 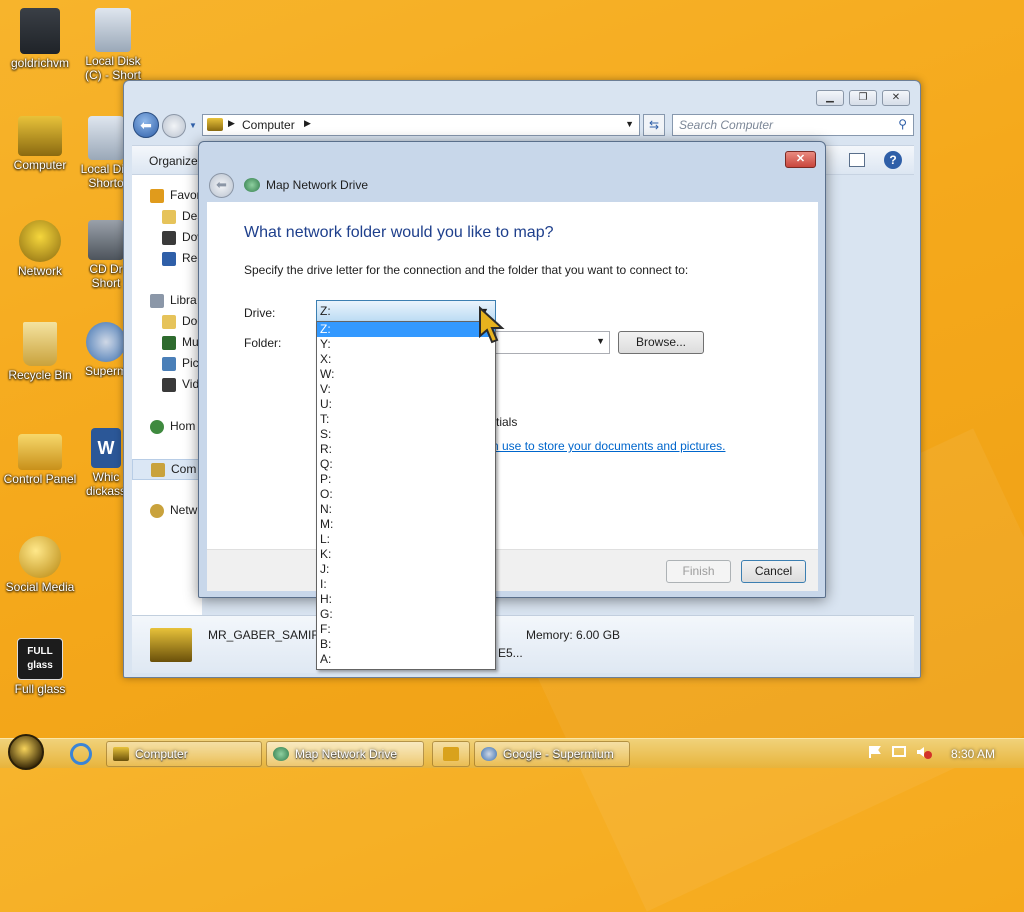 What do you see at coordinates (106, 276) in the screenshot?
I see `desktop-icon-label: CD Dr Short` at bounding box center [106, 276].